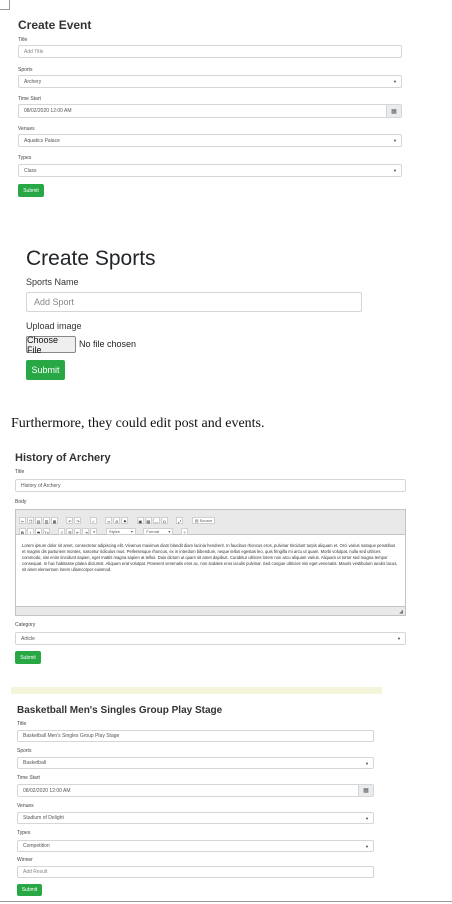 The width and height of the screenshot is (452, 904). Describe the element at coordinates (29, 99) in the screenshot. I see `event-time-label: Time Start` at that location.